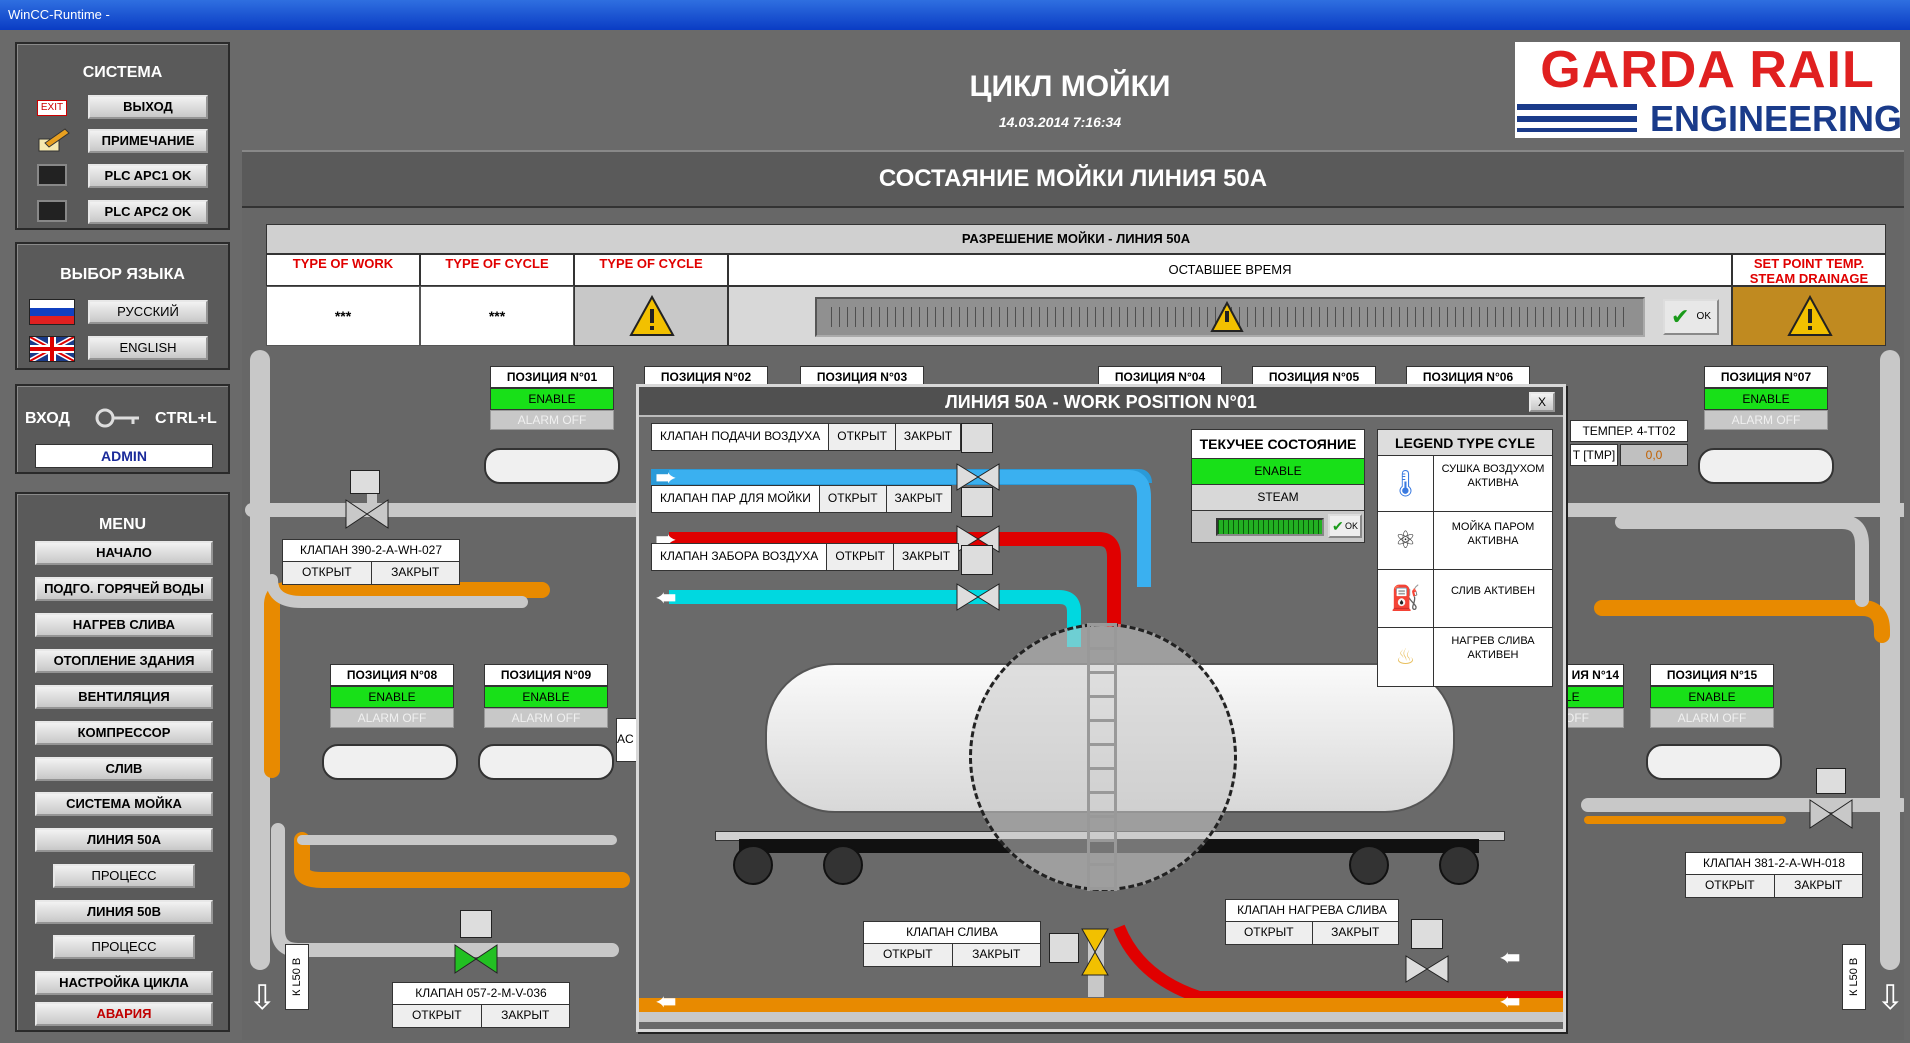 The height and width of the screenshot is (1043, 1910). Describe the element at coordinates (1691, 317) in the screenshot. I see `time-ok-button: ✔ OK` at that location.